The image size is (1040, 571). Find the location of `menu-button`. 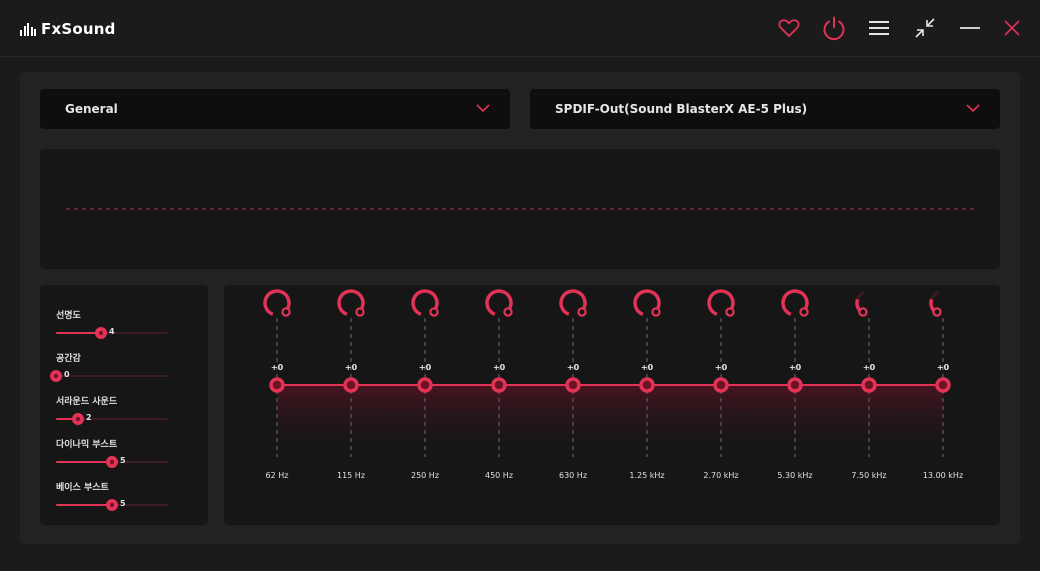

menu-button is located at coordinates (879, 28).